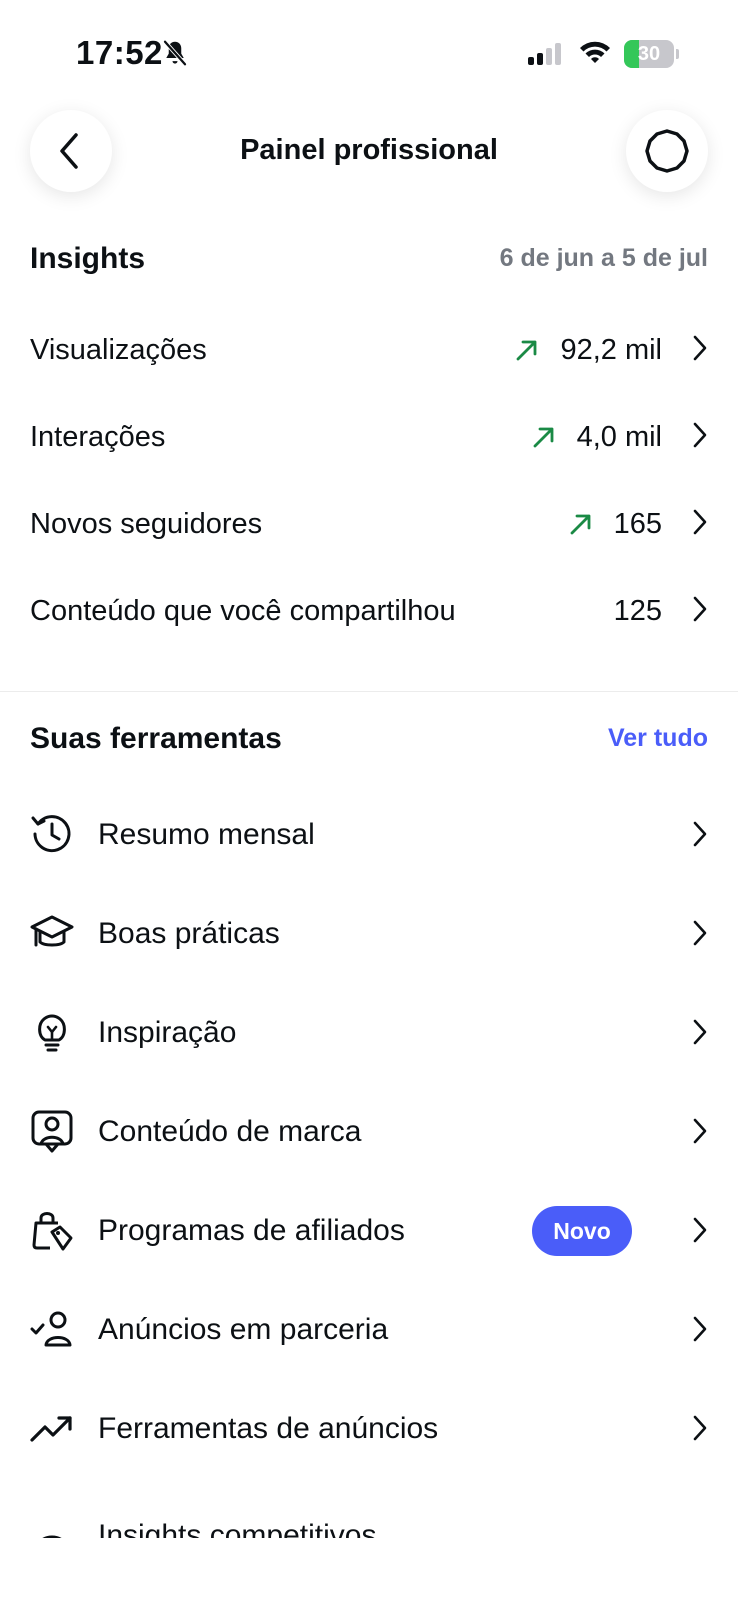 Image resolution: width=738 pixels, height=1600 pixels. I want to click on tool-row-affiliate-programs: Programas de afiliados Novo, so click(369, 1230).